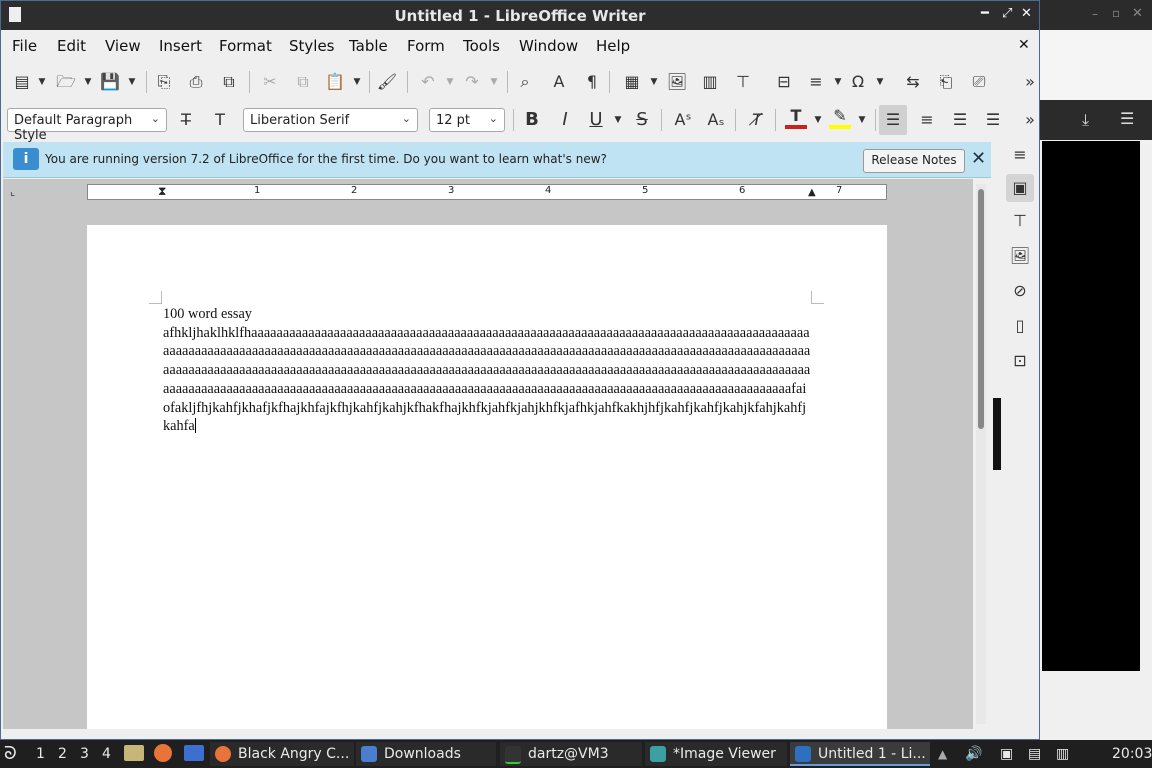 This screenshot has width=1152, height=768. What do you see at coordinates (981, 309) in the screenshot?
I see `scrollbar-thumb` at bounding box center [981, 309].